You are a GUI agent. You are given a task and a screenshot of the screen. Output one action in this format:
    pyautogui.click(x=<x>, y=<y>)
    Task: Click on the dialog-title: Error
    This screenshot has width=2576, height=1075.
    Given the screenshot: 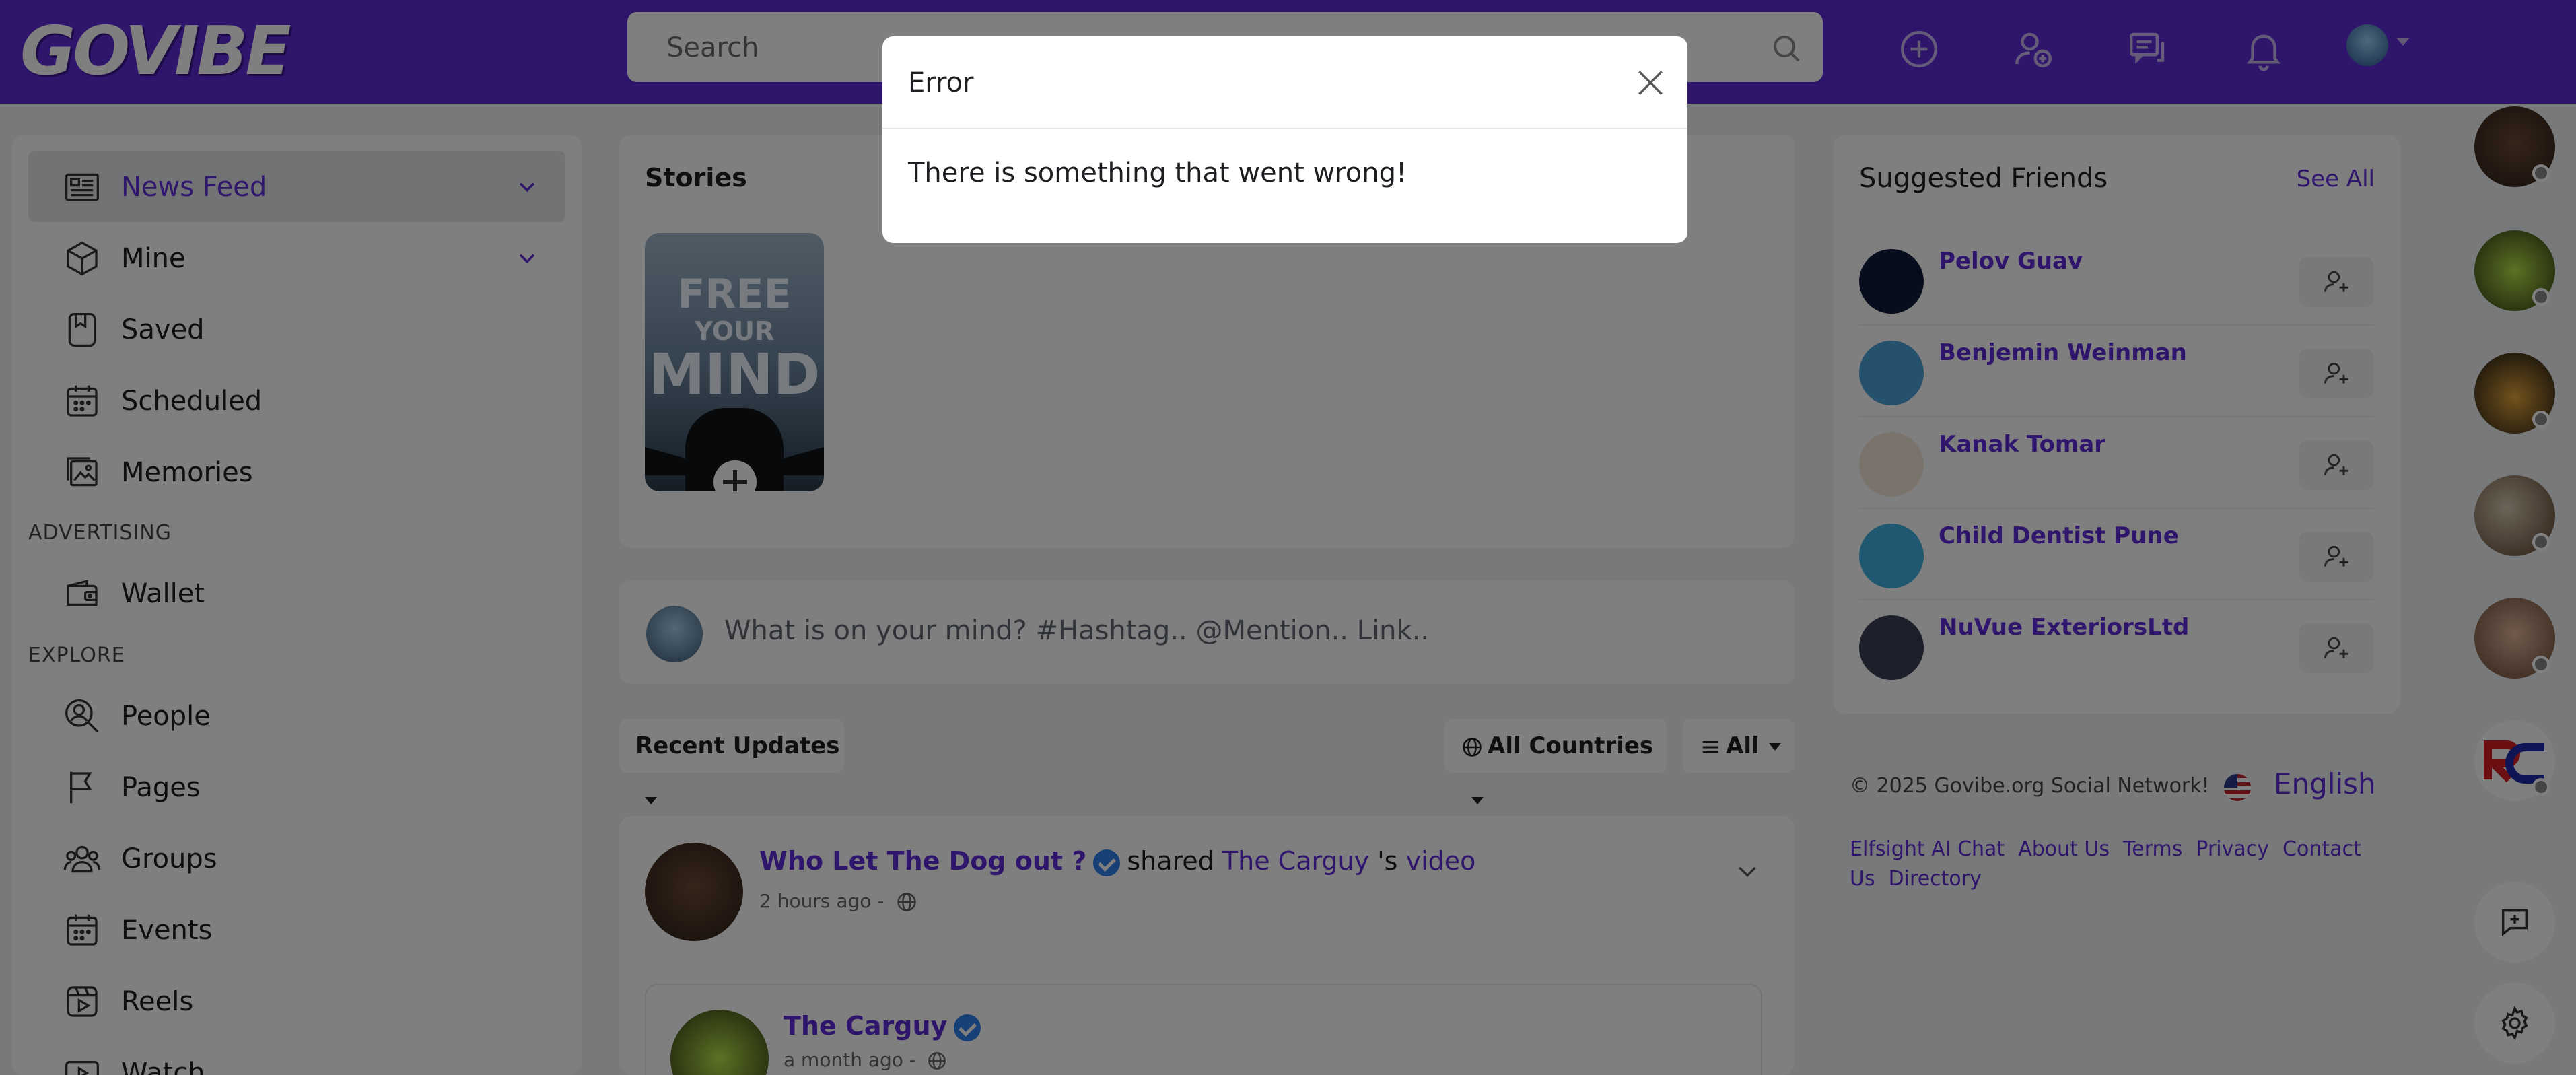 What is the action you would take?
    pyautogui.click(x=941, y=82)
    